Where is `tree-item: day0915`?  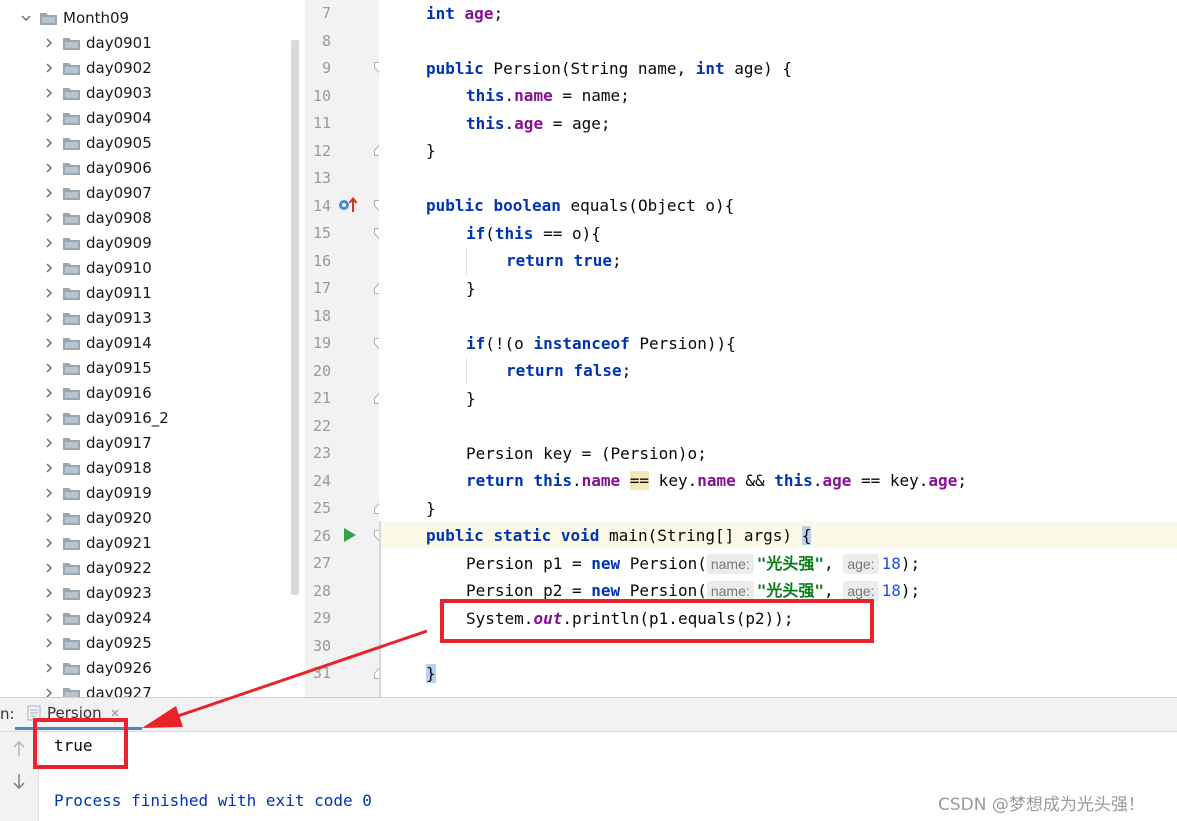
tree-item: day0915 is located at coordinates (96, 367).